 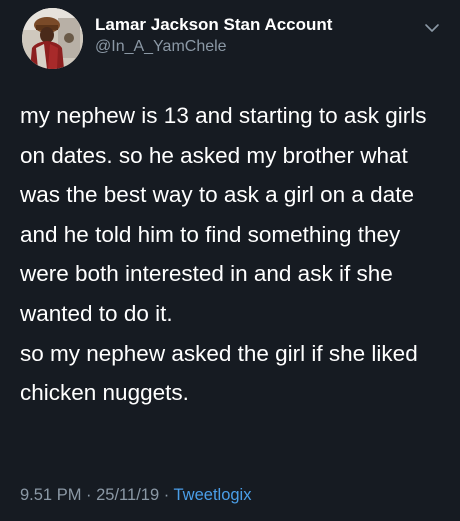 I want to click on chevron-down-icon, so click(x=432, y=28).